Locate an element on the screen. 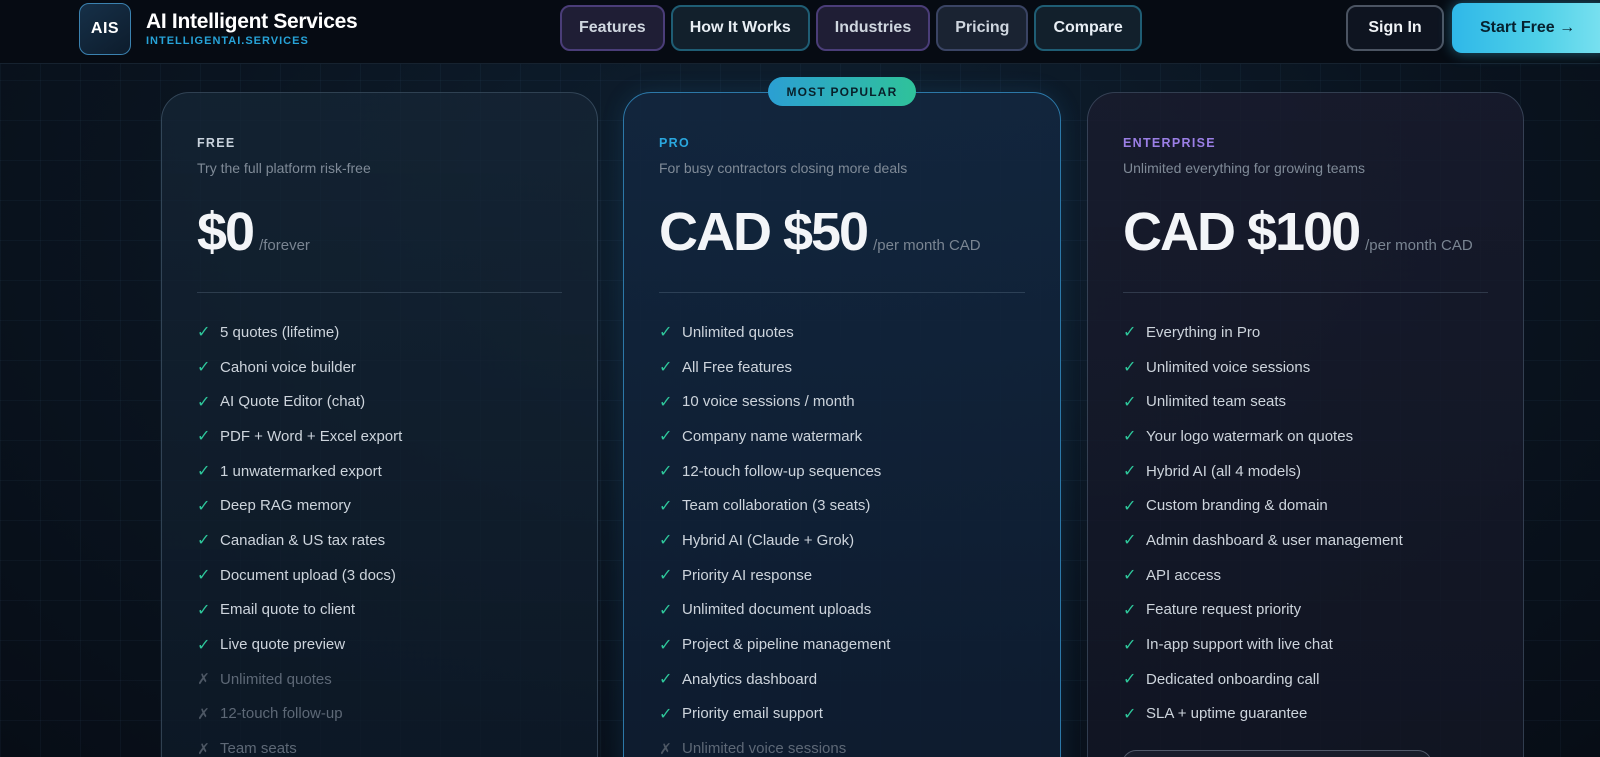 Image resolution: width=1600 pixels, height=757 pixels. feature-item: ✓ Dedicated onboarding call is located at coordinates (1263, 679).